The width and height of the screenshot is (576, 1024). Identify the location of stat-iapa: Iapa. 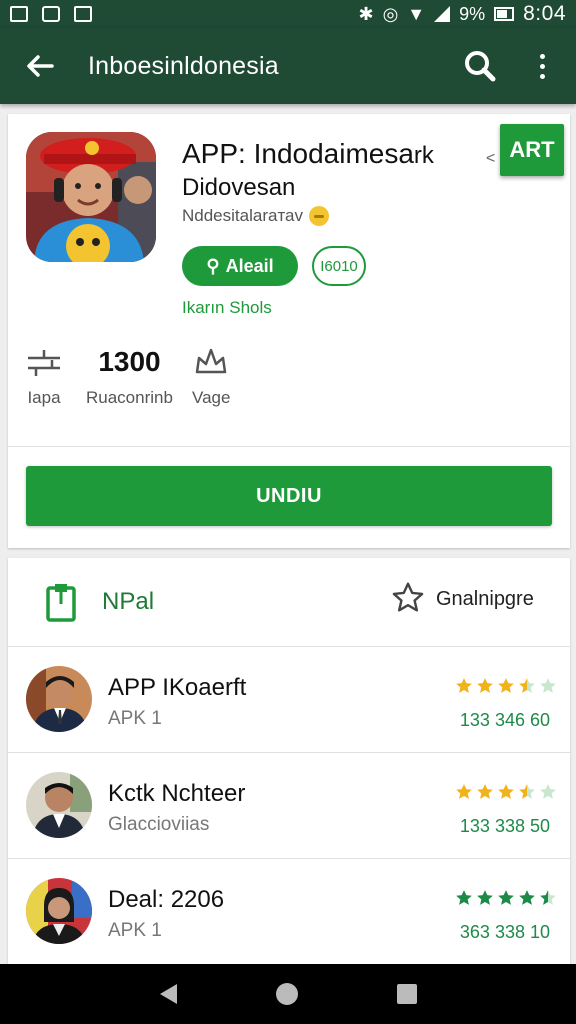
(44, 377).